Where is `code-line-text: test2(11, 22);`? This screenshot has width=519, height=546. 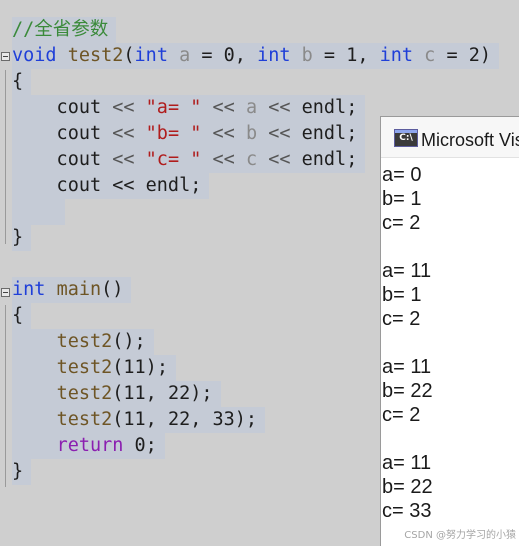 code-line-text: test2(11, 22); is located at coordinates (116, 394).